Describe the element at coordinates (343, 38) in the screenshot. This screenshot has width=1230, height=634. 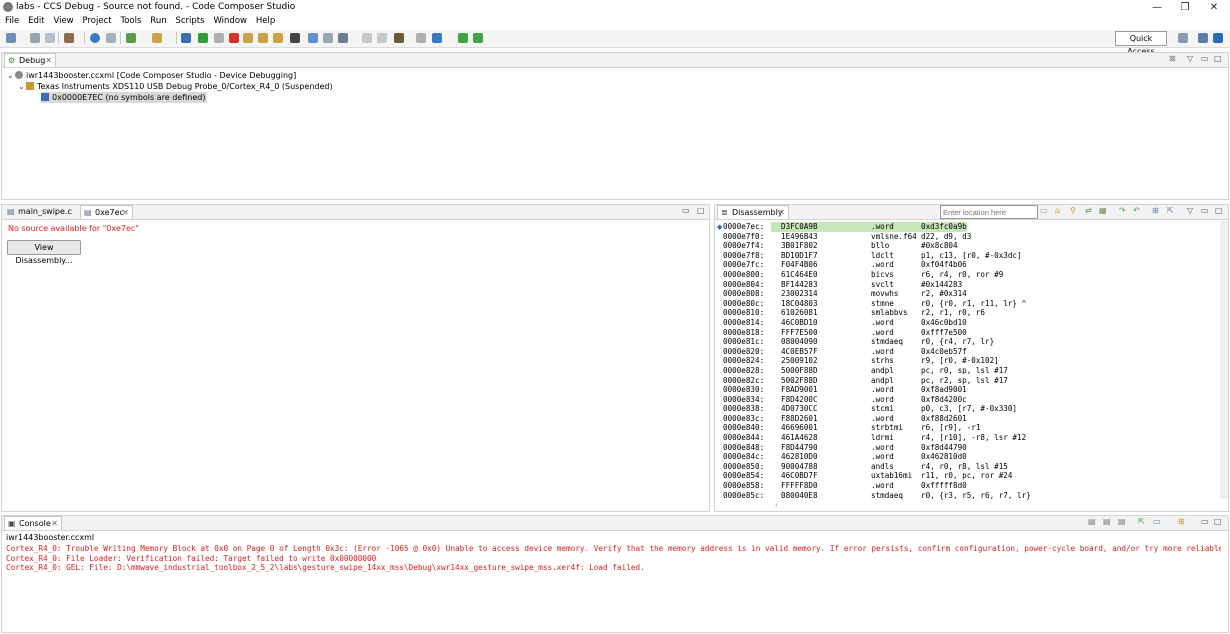
I see `restart-icon` at that location.